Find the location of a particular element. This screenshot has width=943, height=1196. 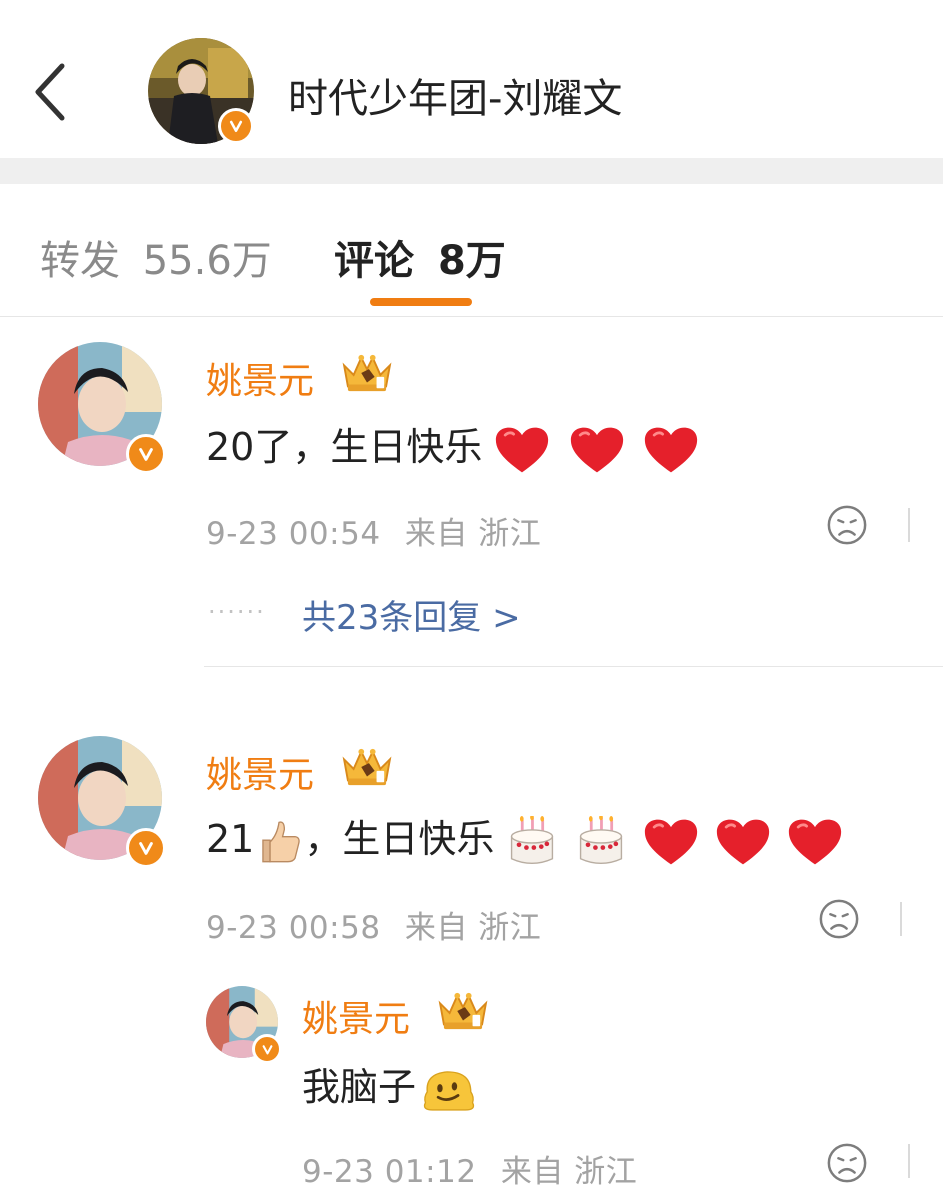

comment-meta: 9-23 00:54 来自 浙江 is located at coordinates (373, 530).